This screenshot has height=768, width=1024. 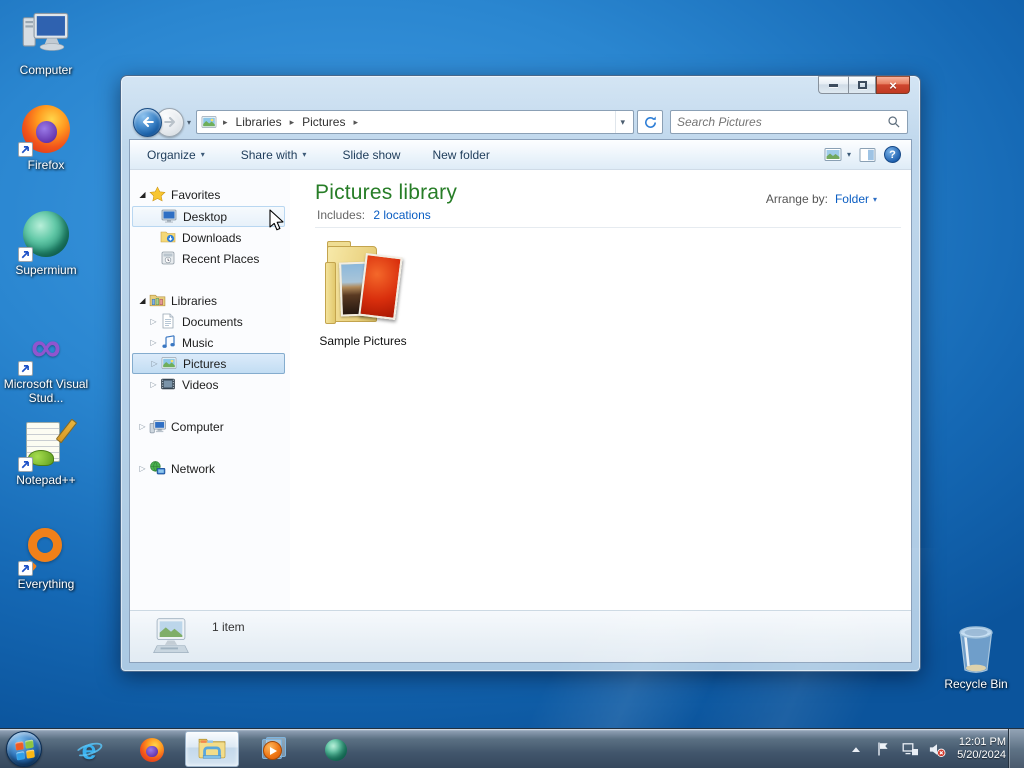 I want to click on clock-time: 12:01 PM, so click(x=982, y=742).